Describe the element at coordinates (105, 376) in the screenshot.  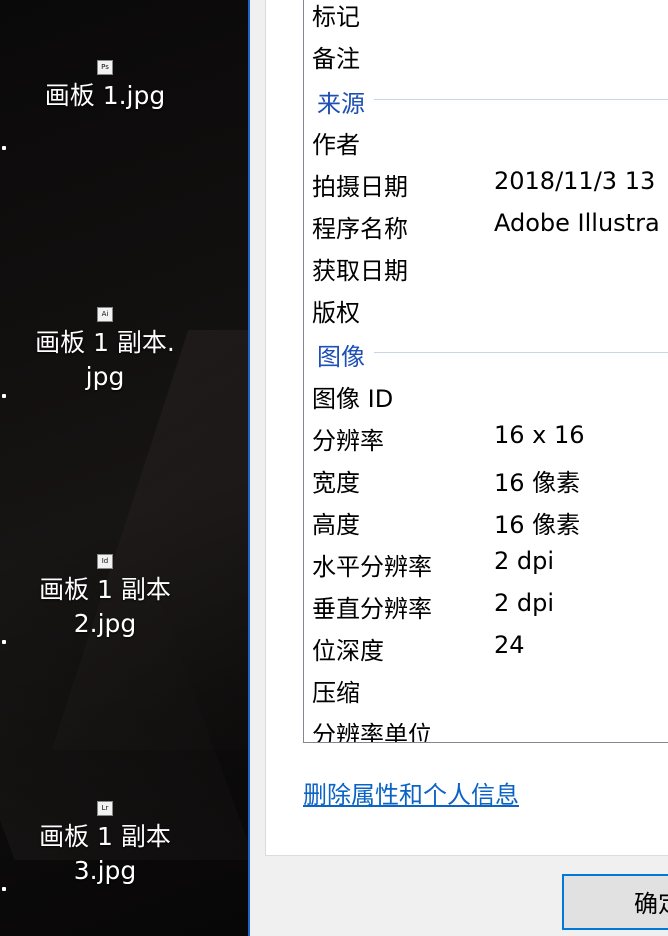
I see `desktop-file-name-line2: jpg` at that location.